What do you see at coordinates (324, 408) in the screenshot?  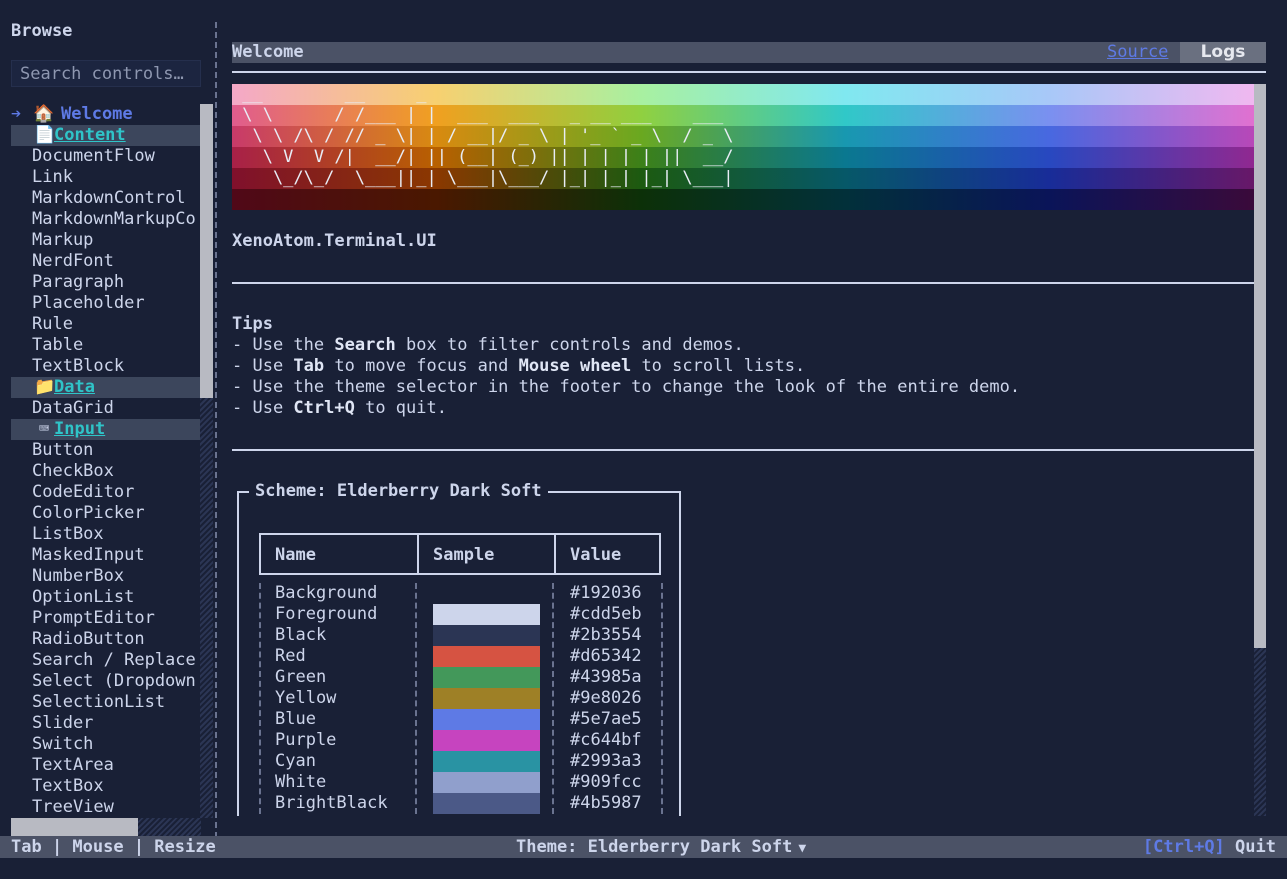 I see `tip-keyword: Ctrl+Q` at bounding box center [324, 408].